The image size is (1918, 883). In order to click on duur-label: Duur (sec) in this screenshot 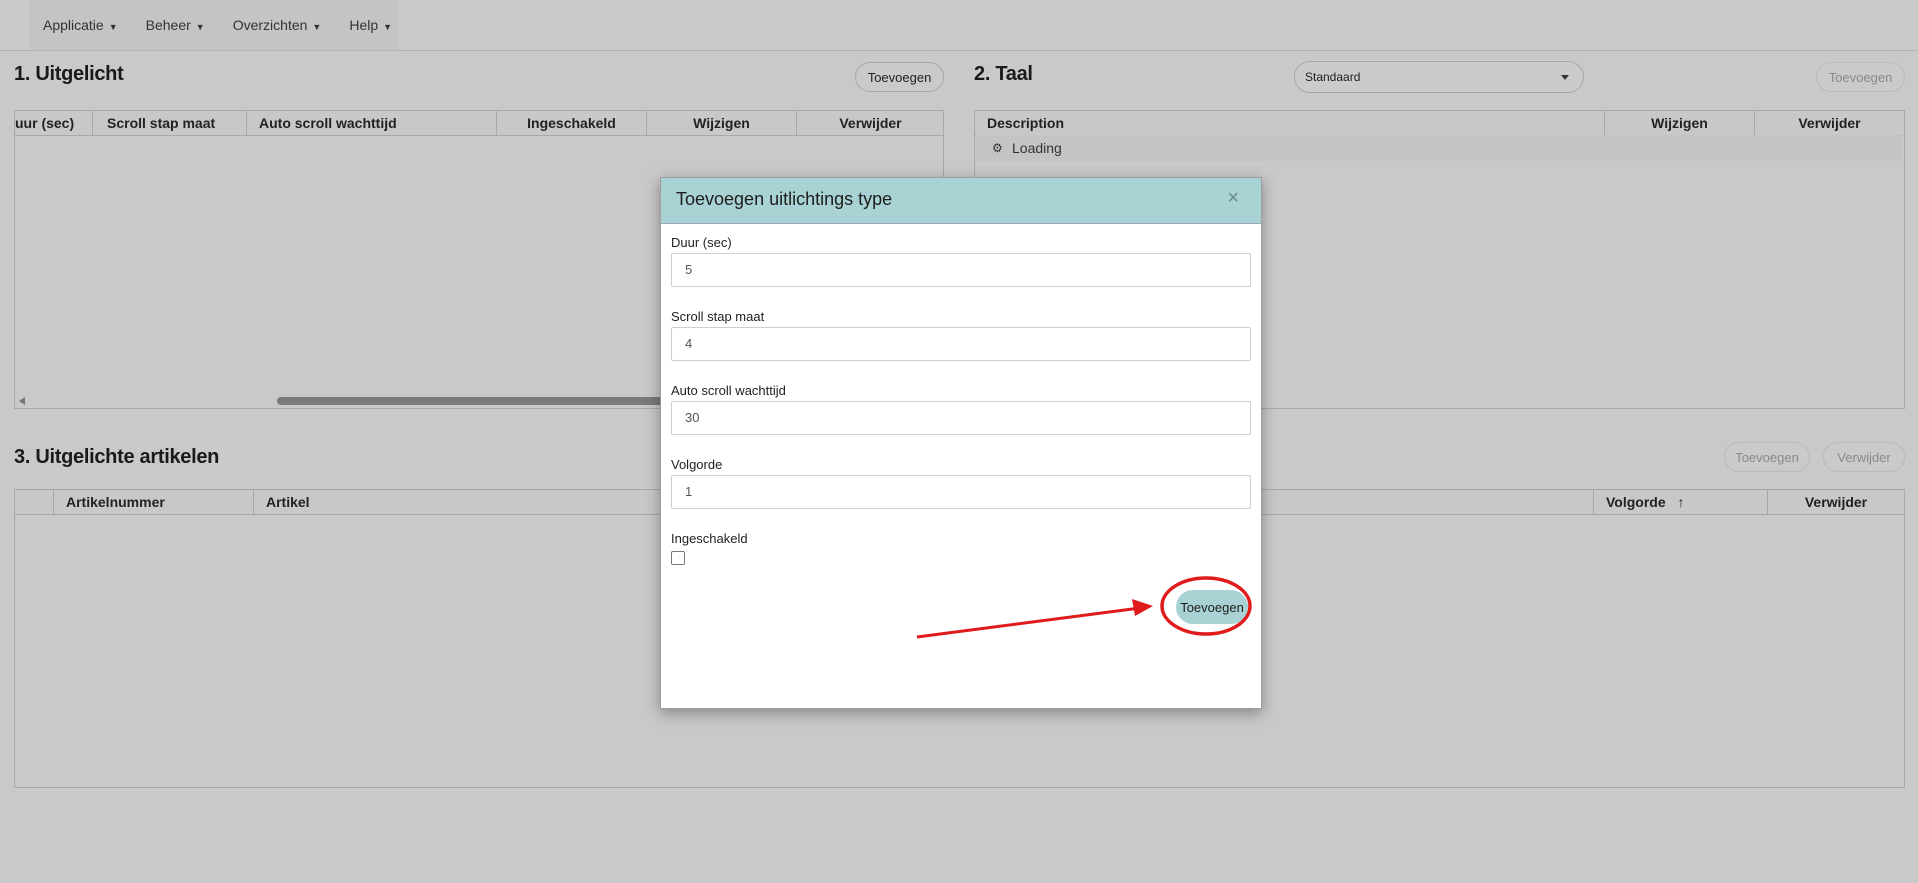, I will do `click(701, 242)`.